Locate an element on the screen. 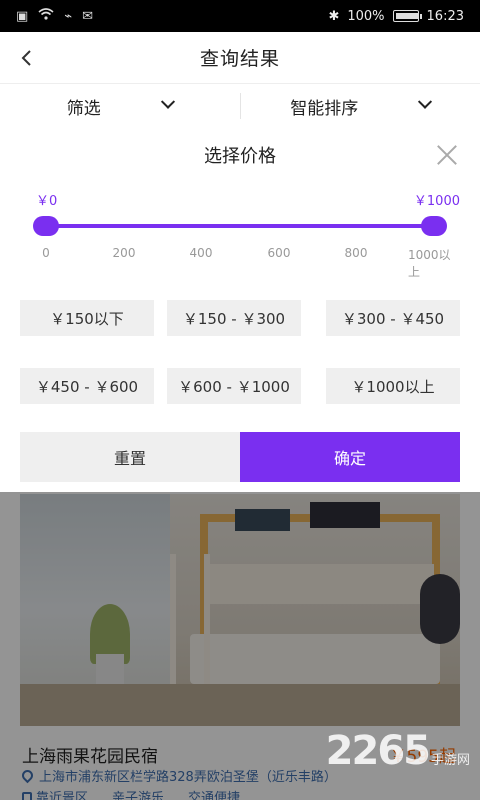 The width and height of the screenshot is (480, 800). range-max-label: ￥1000 is located at coordinates (436, 201).